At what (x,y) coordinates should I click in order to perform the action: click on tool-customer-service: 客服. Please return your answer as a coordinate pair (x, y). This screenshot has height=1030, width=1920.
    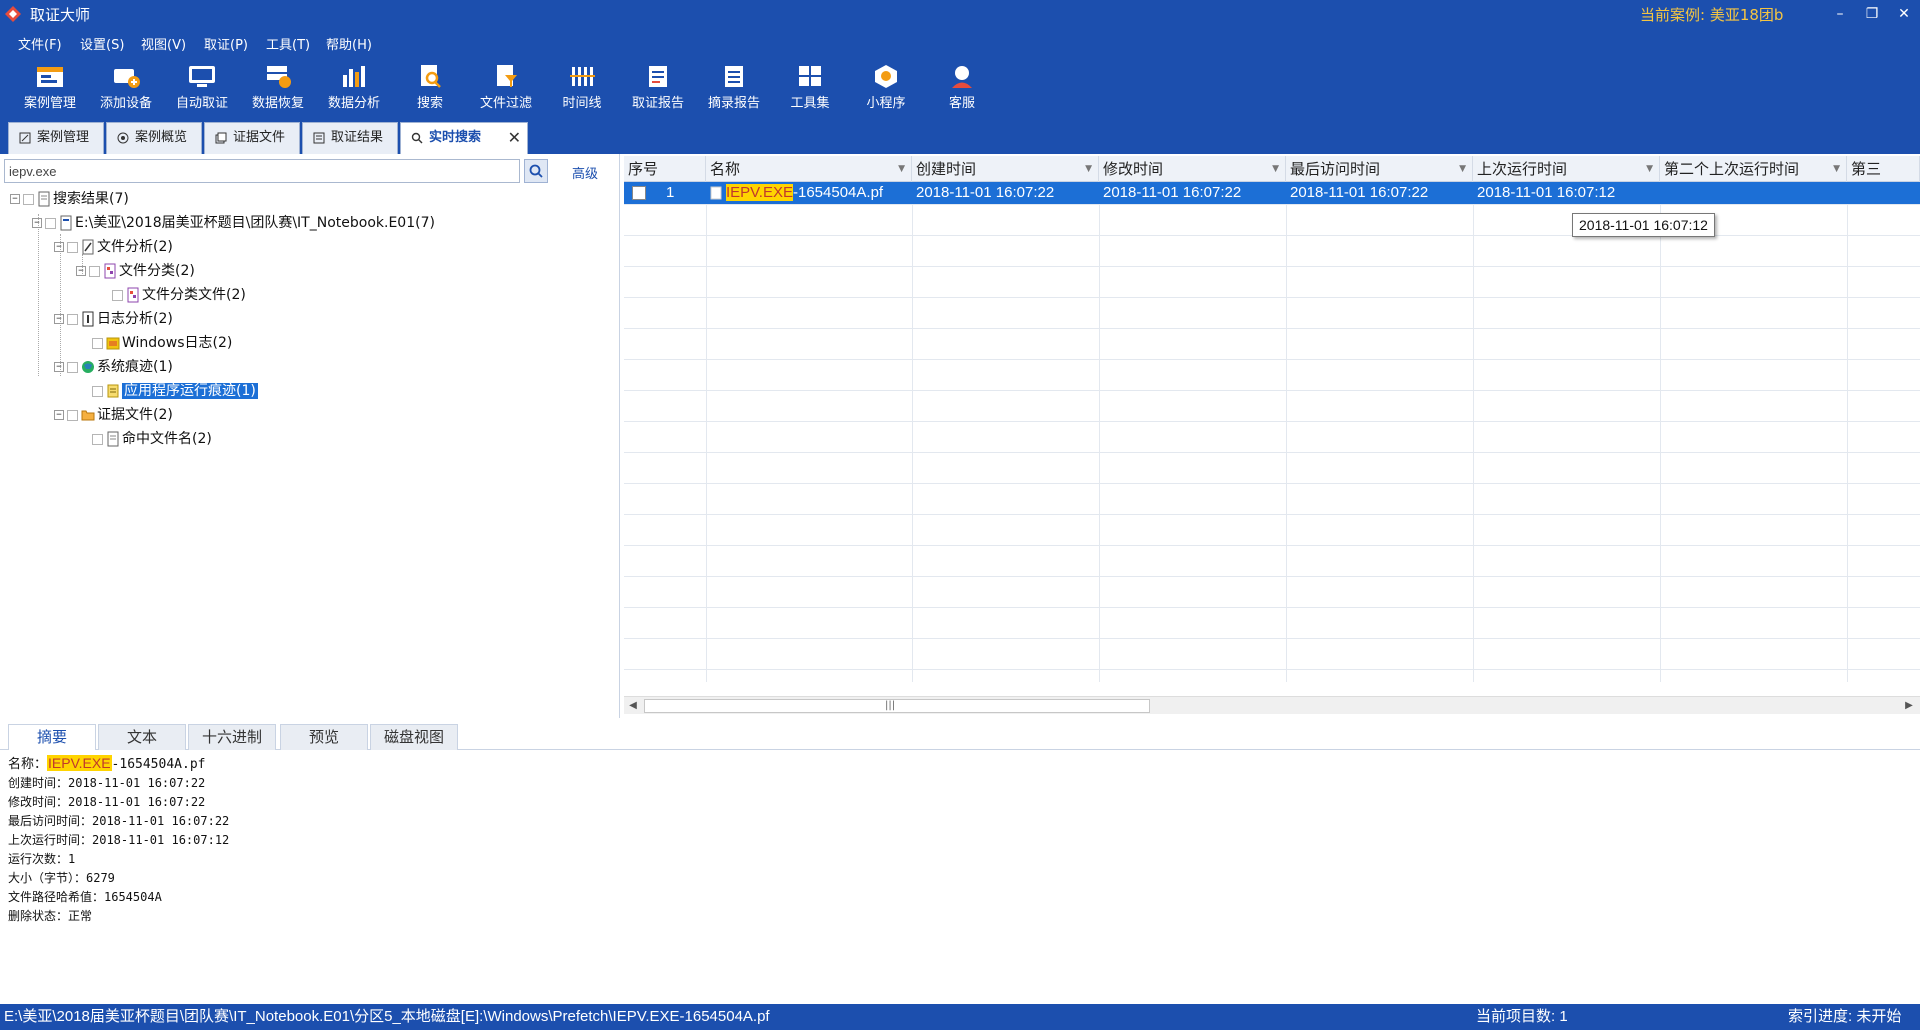
    Looking at the image, I should click on (962, 88).